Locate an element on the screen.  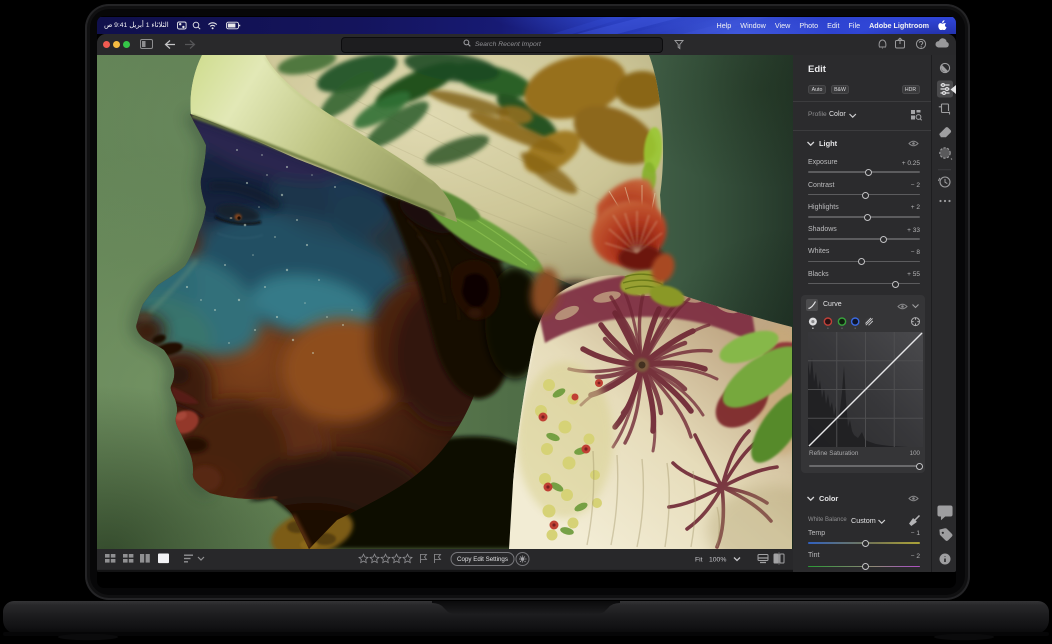
svg-text: 100% is located at coordinates (717, 559).